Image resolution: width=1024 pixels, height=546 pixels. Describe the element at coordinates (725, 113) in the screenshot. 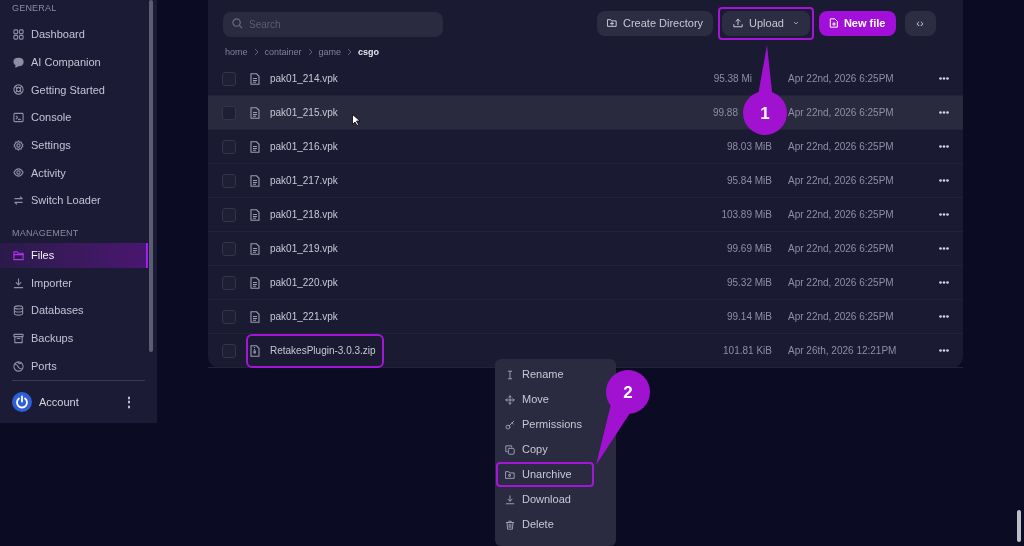

I see `file-size: 99.88` at that location.